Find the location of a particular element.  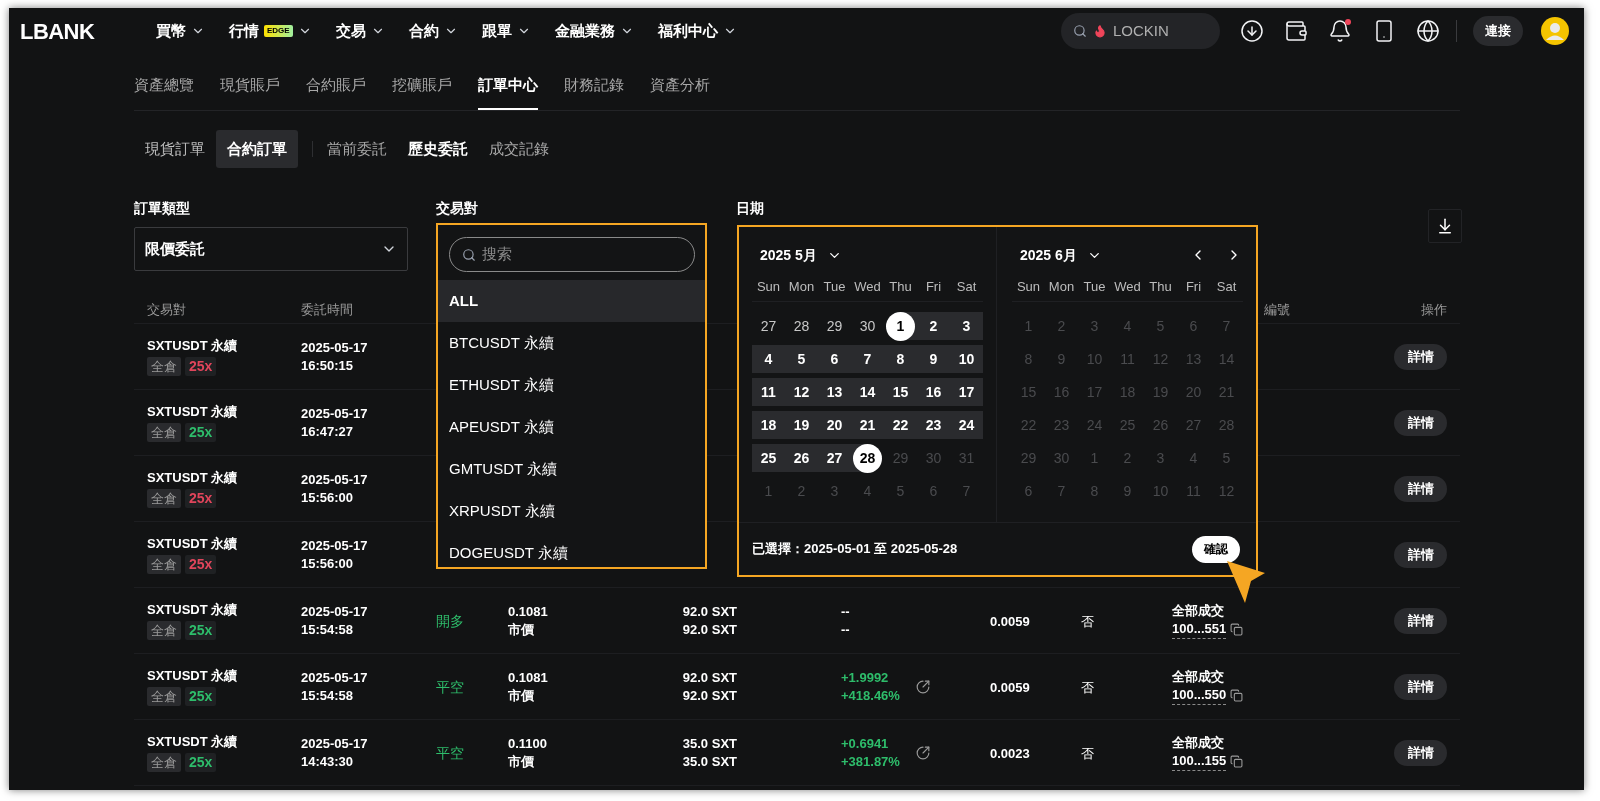

account-tab: 現貨賬戶 is located at coordinates (250, 86).